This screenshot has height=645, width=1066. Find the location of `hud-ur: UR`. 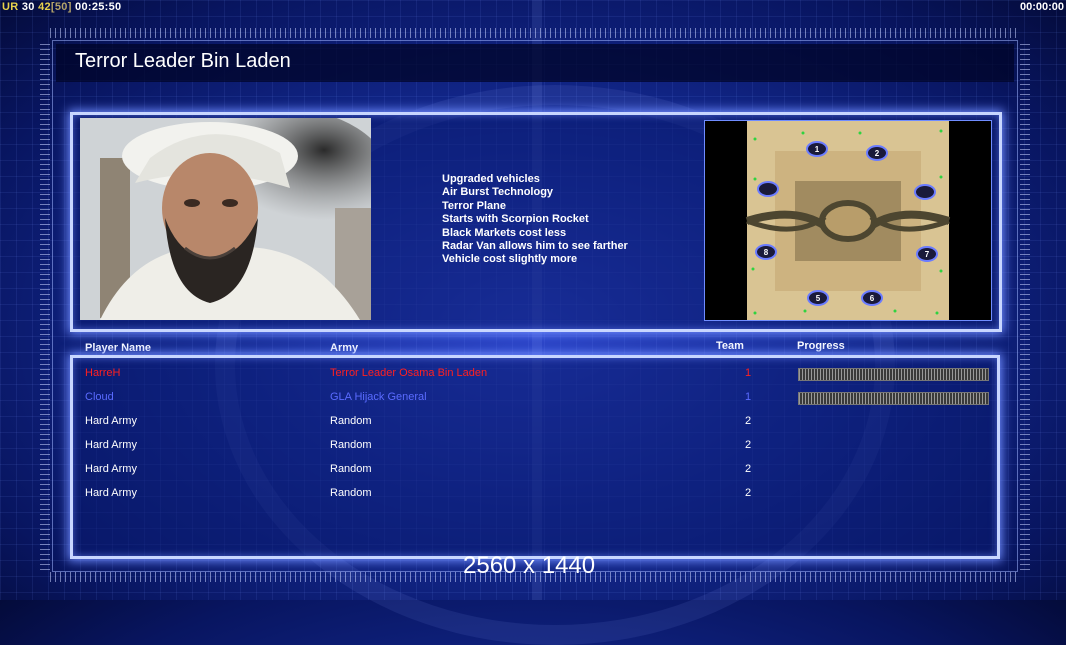

hud-ur: UR is located at coordinates (10, 7).